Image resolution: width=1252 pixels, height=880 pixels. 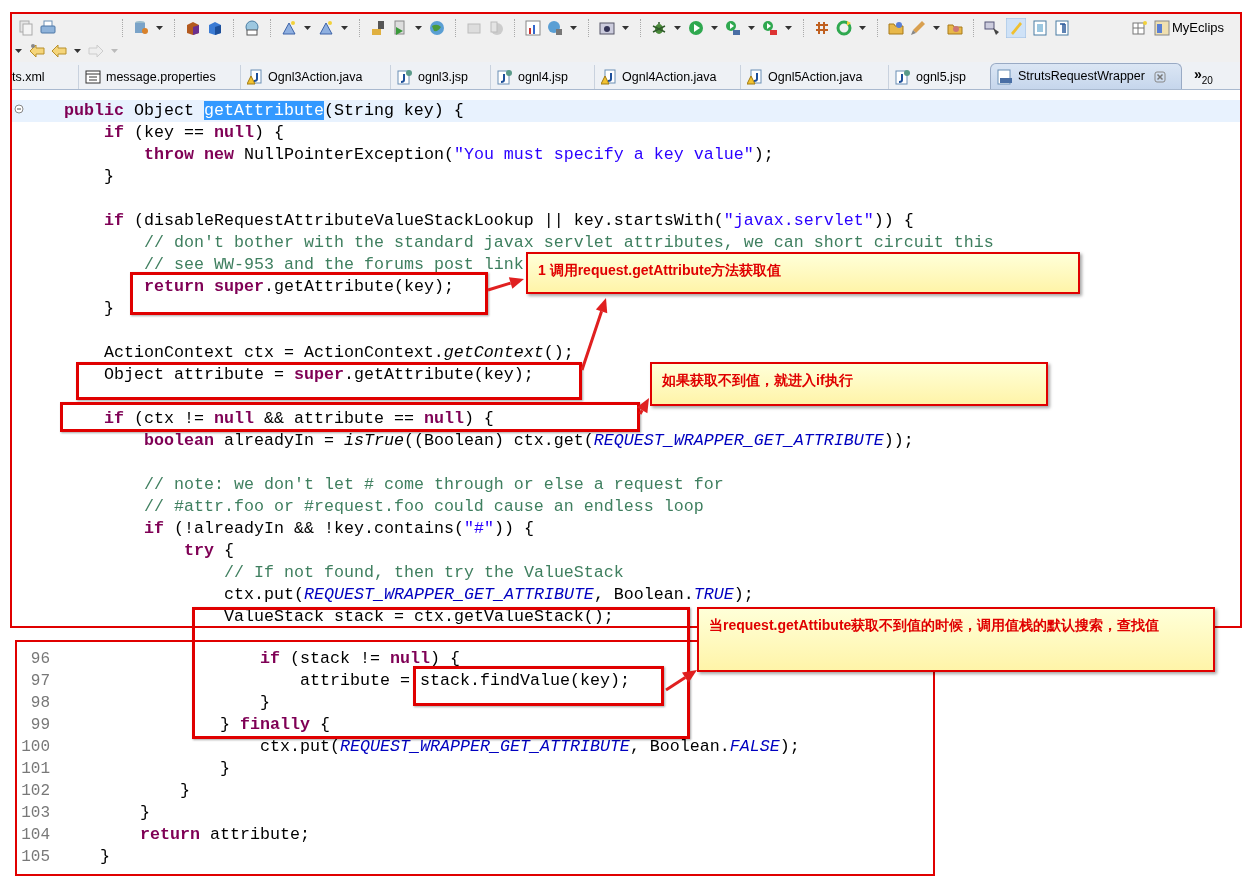 I want to click on file-tab: ognl5.jsp, so click(x=937, y=77).